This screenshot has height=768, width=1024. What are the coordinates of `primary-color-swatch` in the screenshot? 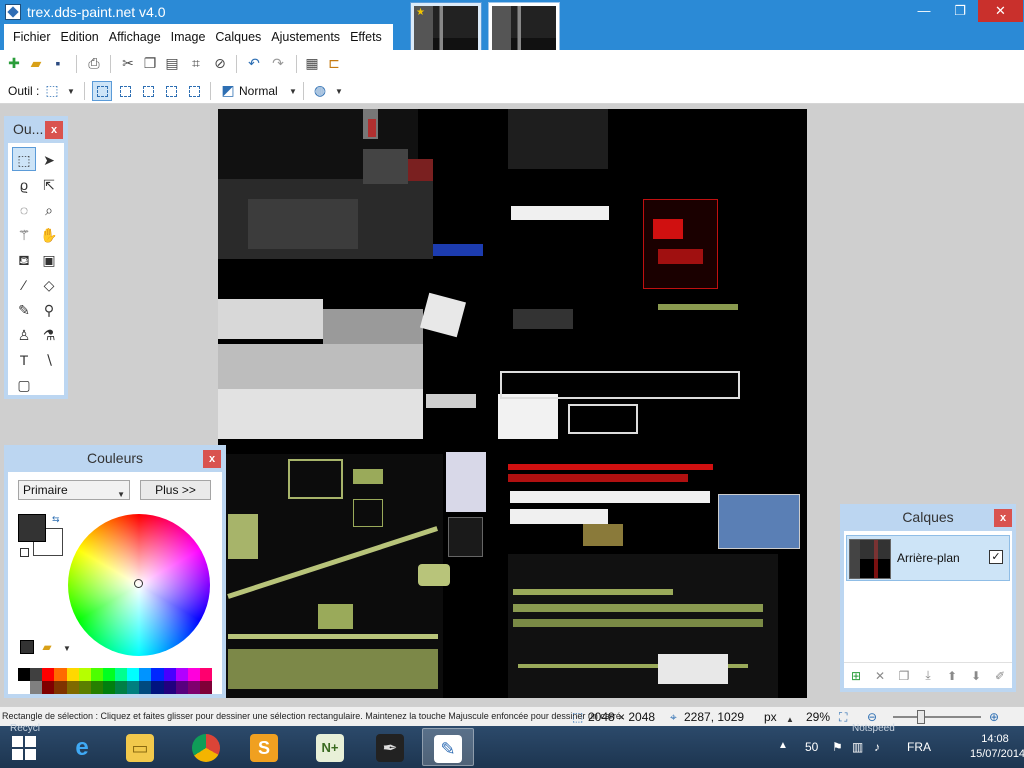 It's located at (32, 528).